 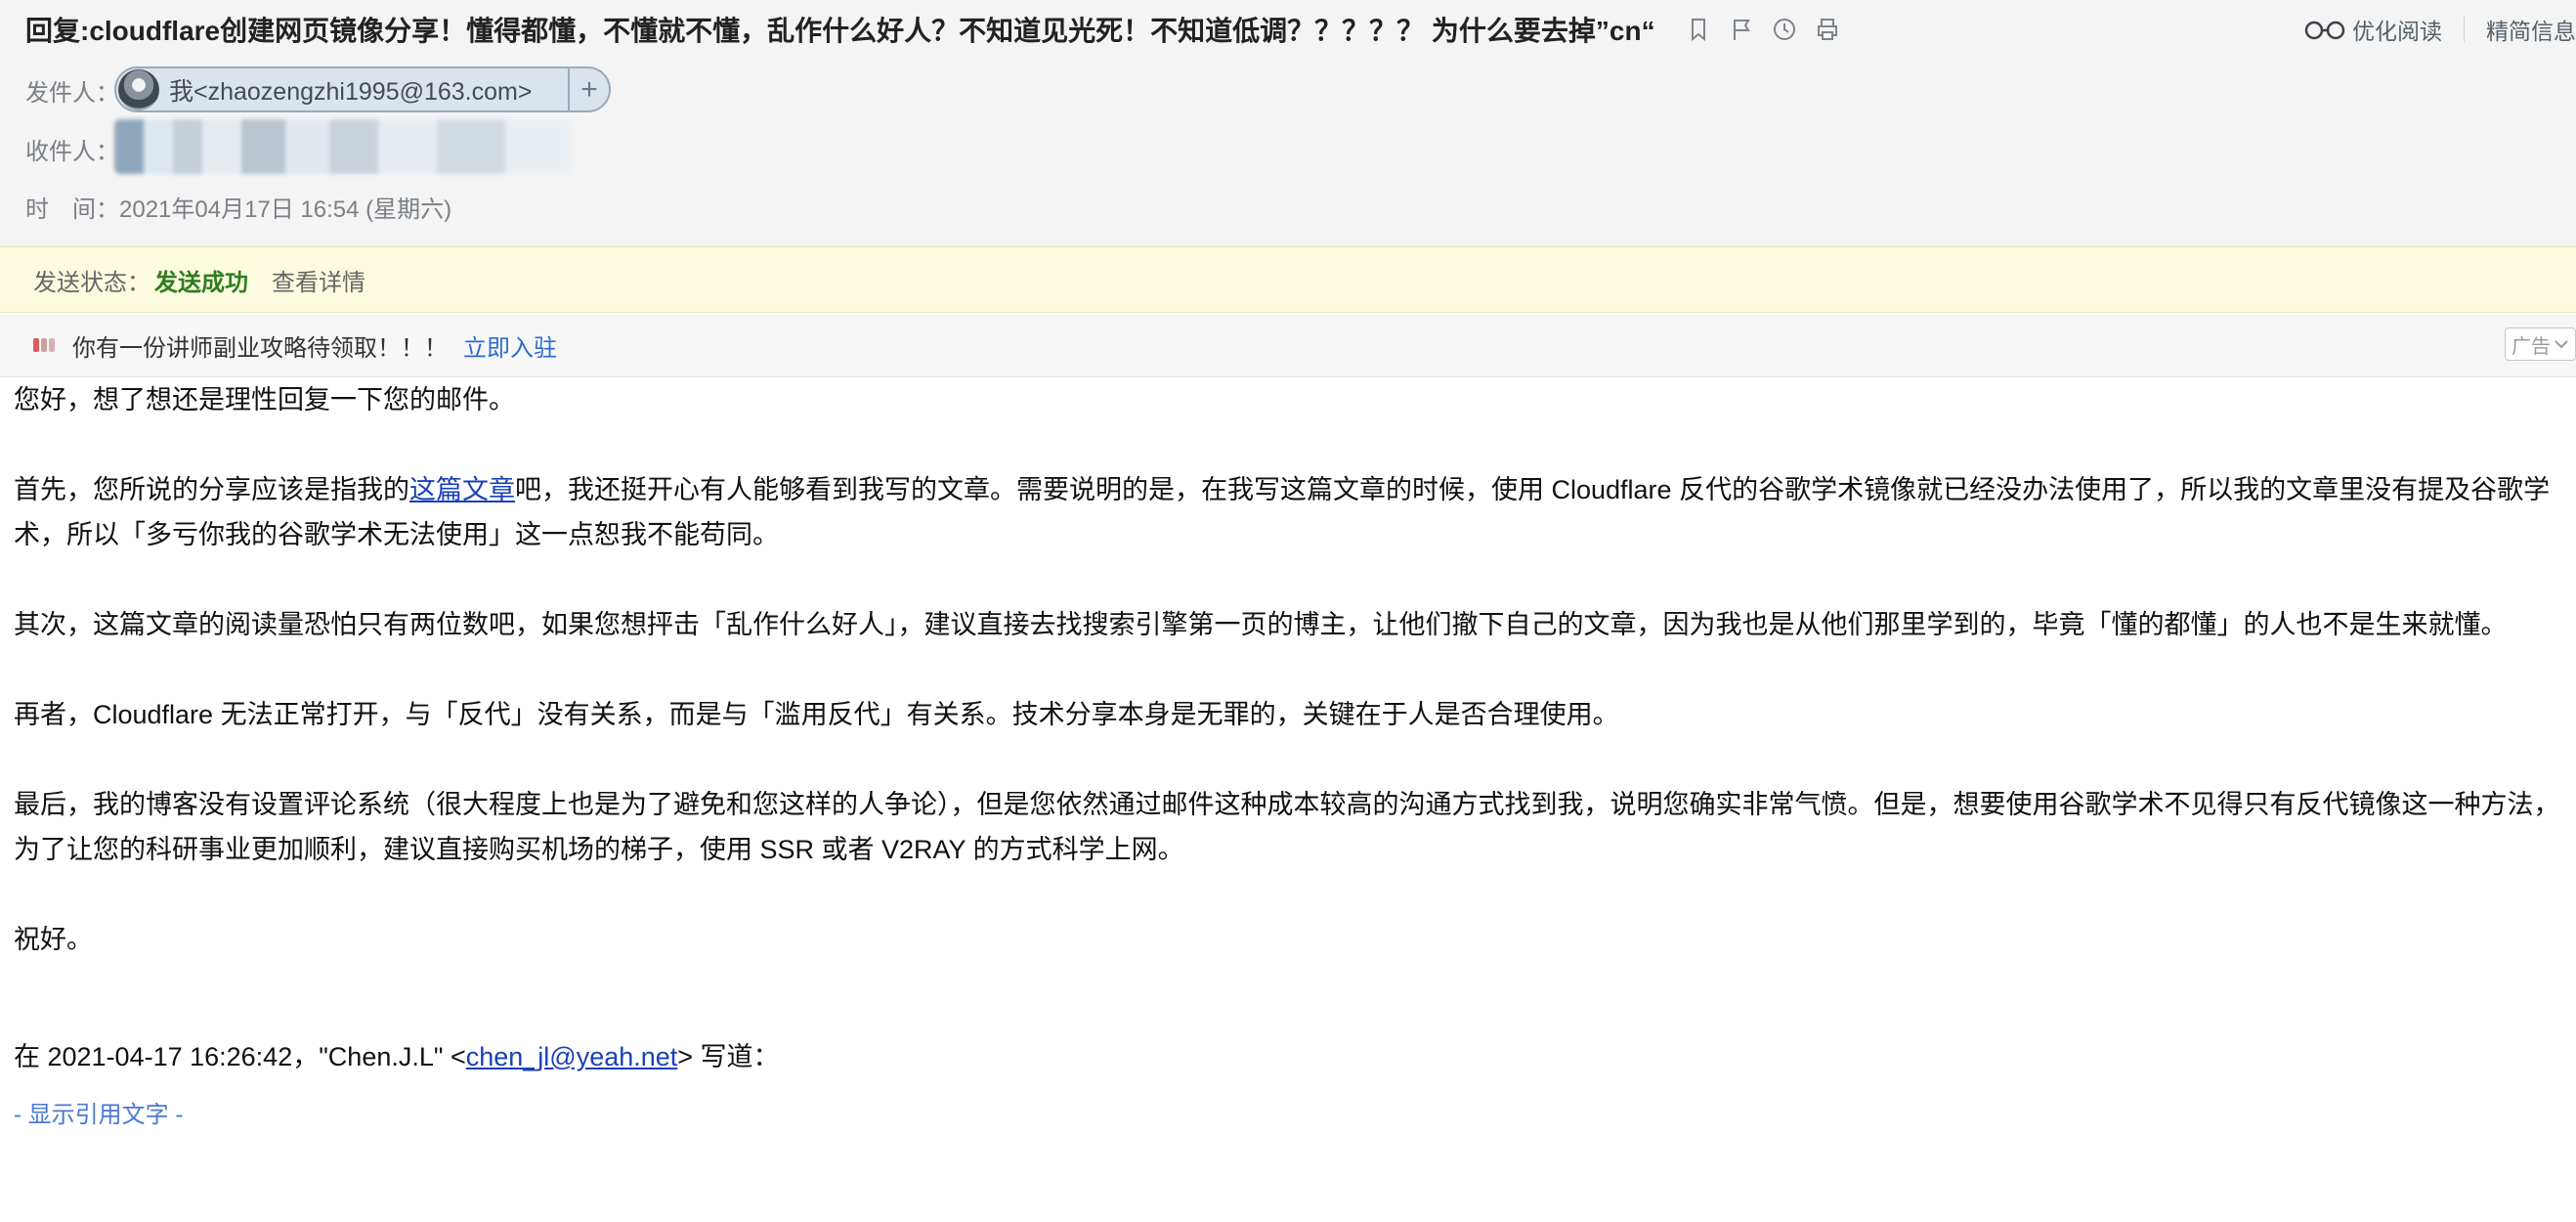 I want to click on clock-icon, so click(x=1785, y=29).